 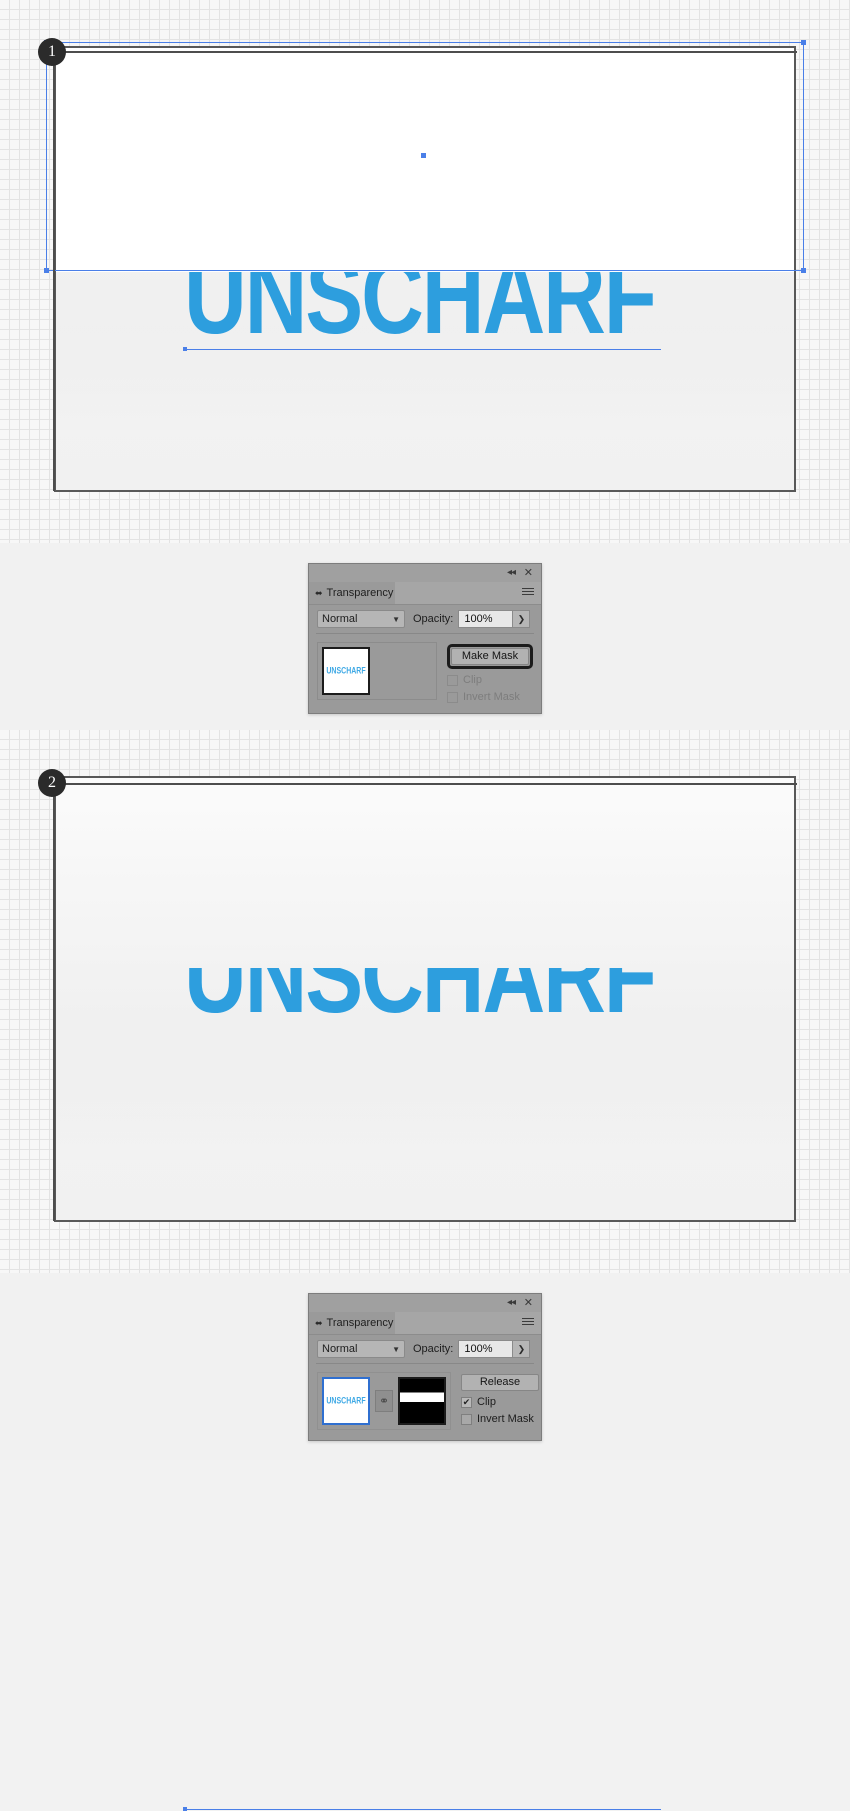 I want to click on thumbnail-zone-2: UNSCHARF ⚭, so click(x=384, y=1401).